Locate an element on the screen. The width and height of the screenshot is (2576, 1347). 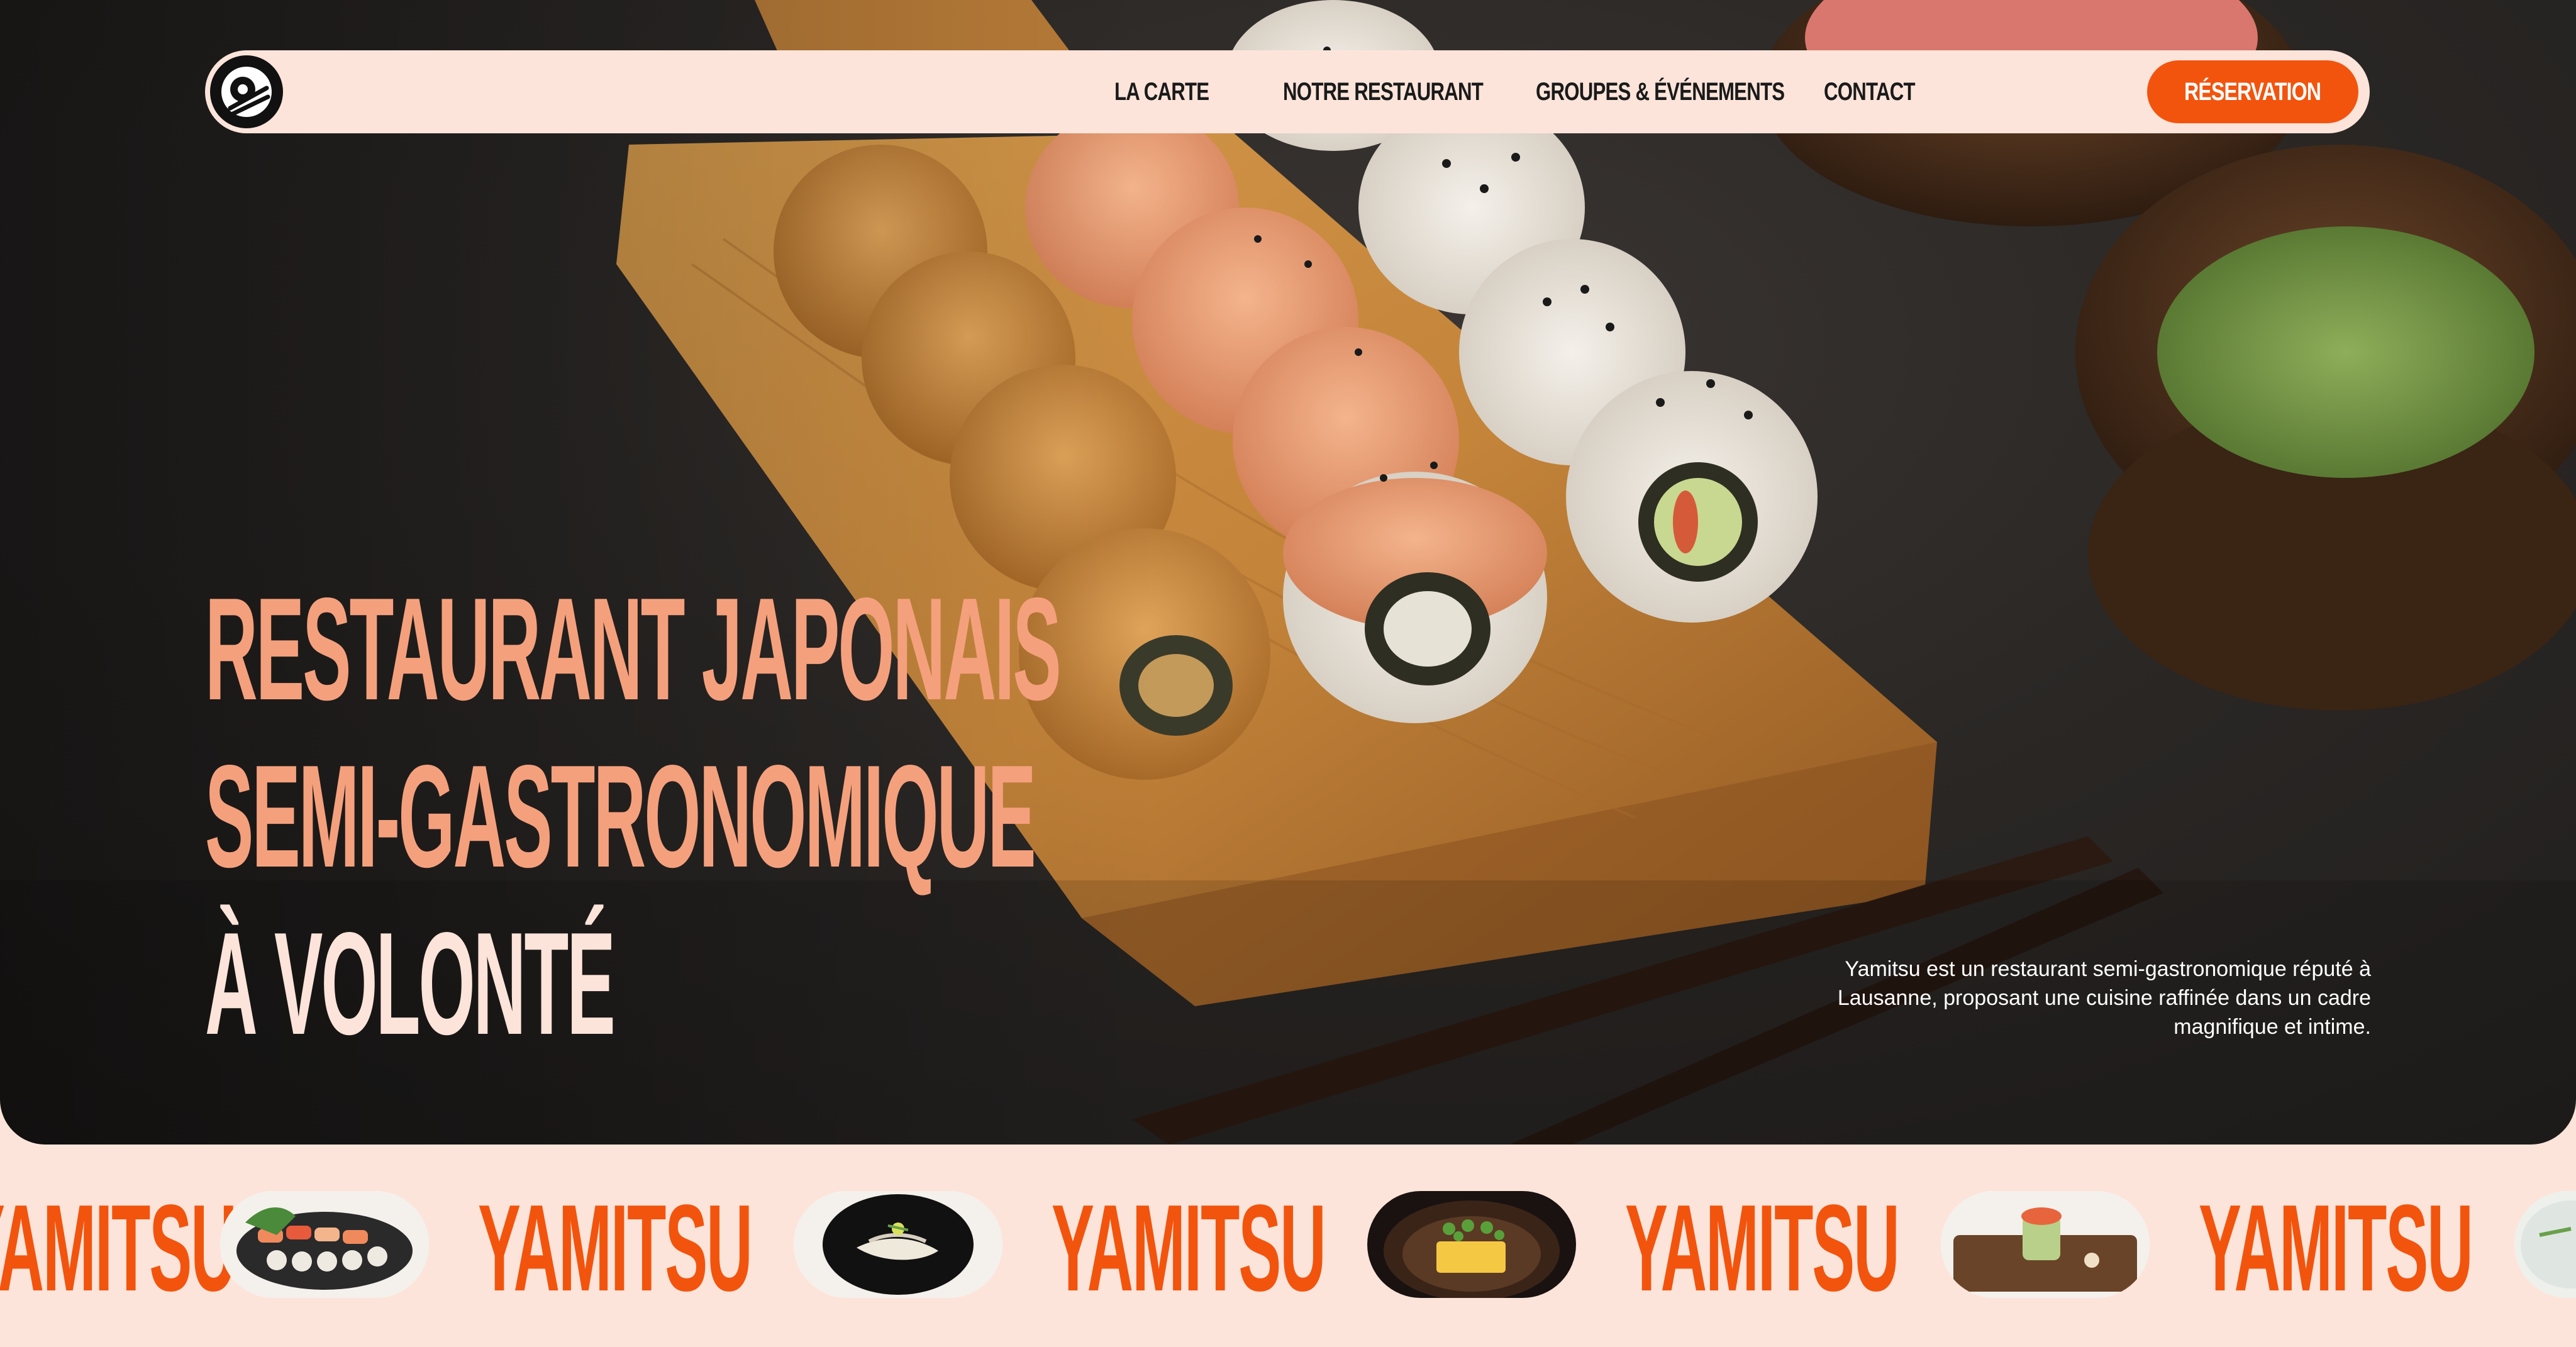
logo-mark-icon is located at coordinates (246, 92).